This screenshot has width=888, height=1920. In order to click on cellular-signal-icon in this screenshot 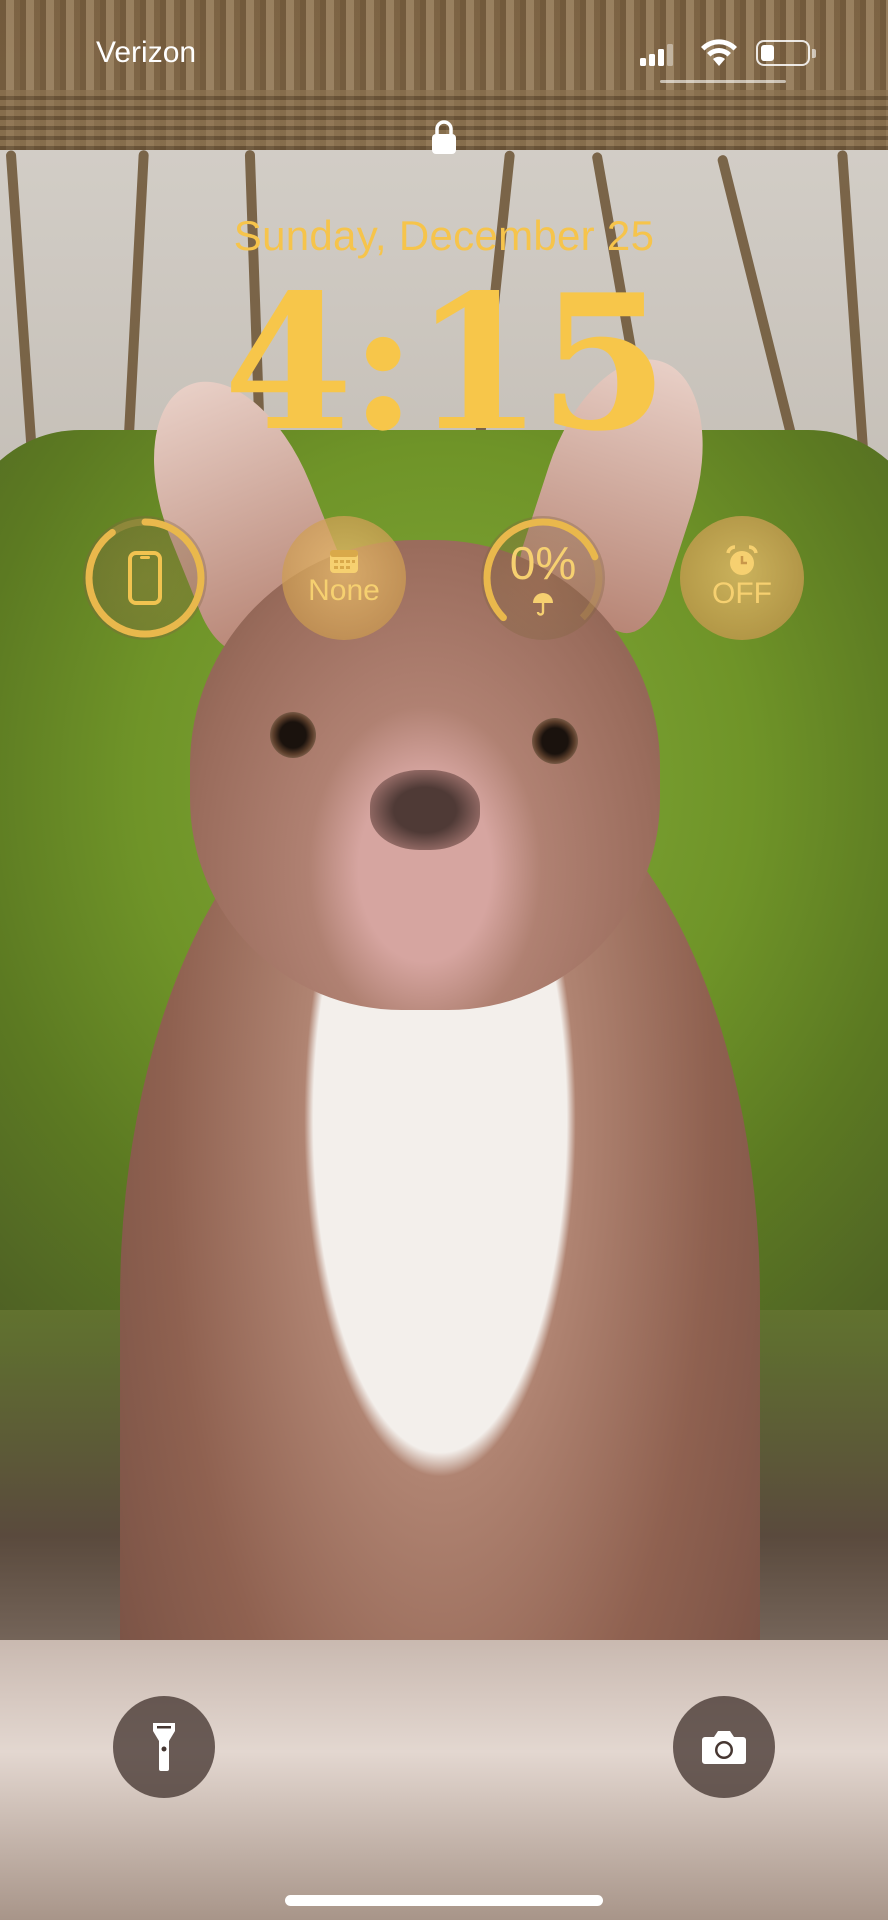, I will do `click(657, 55)`.